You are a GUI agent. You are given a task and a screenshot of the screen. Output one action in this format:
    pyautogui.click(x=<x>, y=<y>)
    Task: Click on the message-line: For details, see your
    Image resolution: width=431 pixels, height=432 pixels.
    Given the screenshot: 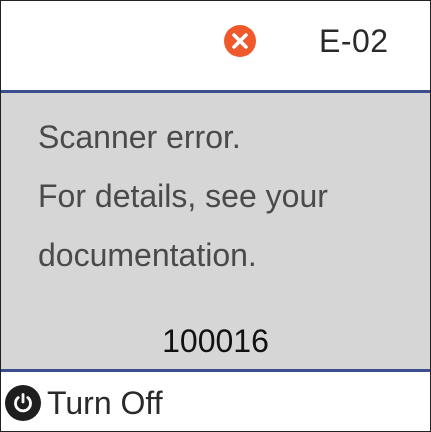 What is the action you would take?
    pyautogui.click(x=183, y=196)
    